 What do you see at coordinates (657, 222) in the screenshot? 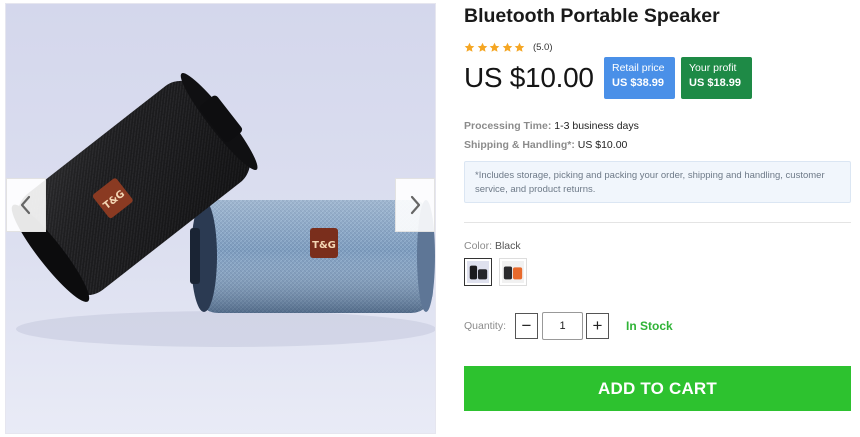
I see `divider` at bounding box center [657, 222].